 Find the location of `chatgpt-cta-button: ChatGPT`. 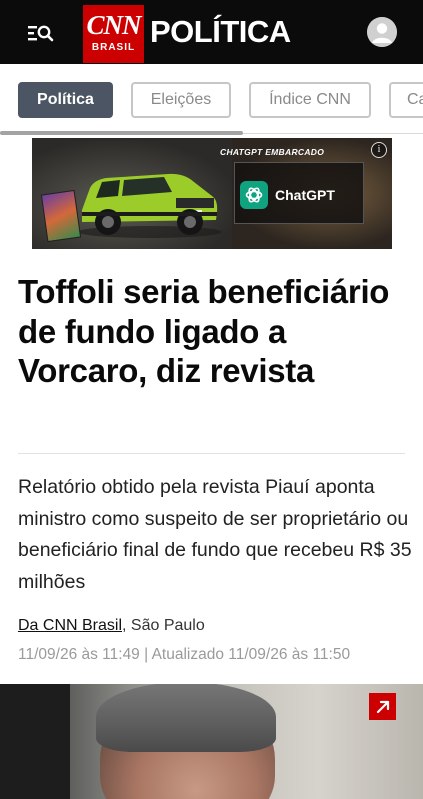

chatgpt-cta-button: ChatGPT is located at coordinates (299, 195).